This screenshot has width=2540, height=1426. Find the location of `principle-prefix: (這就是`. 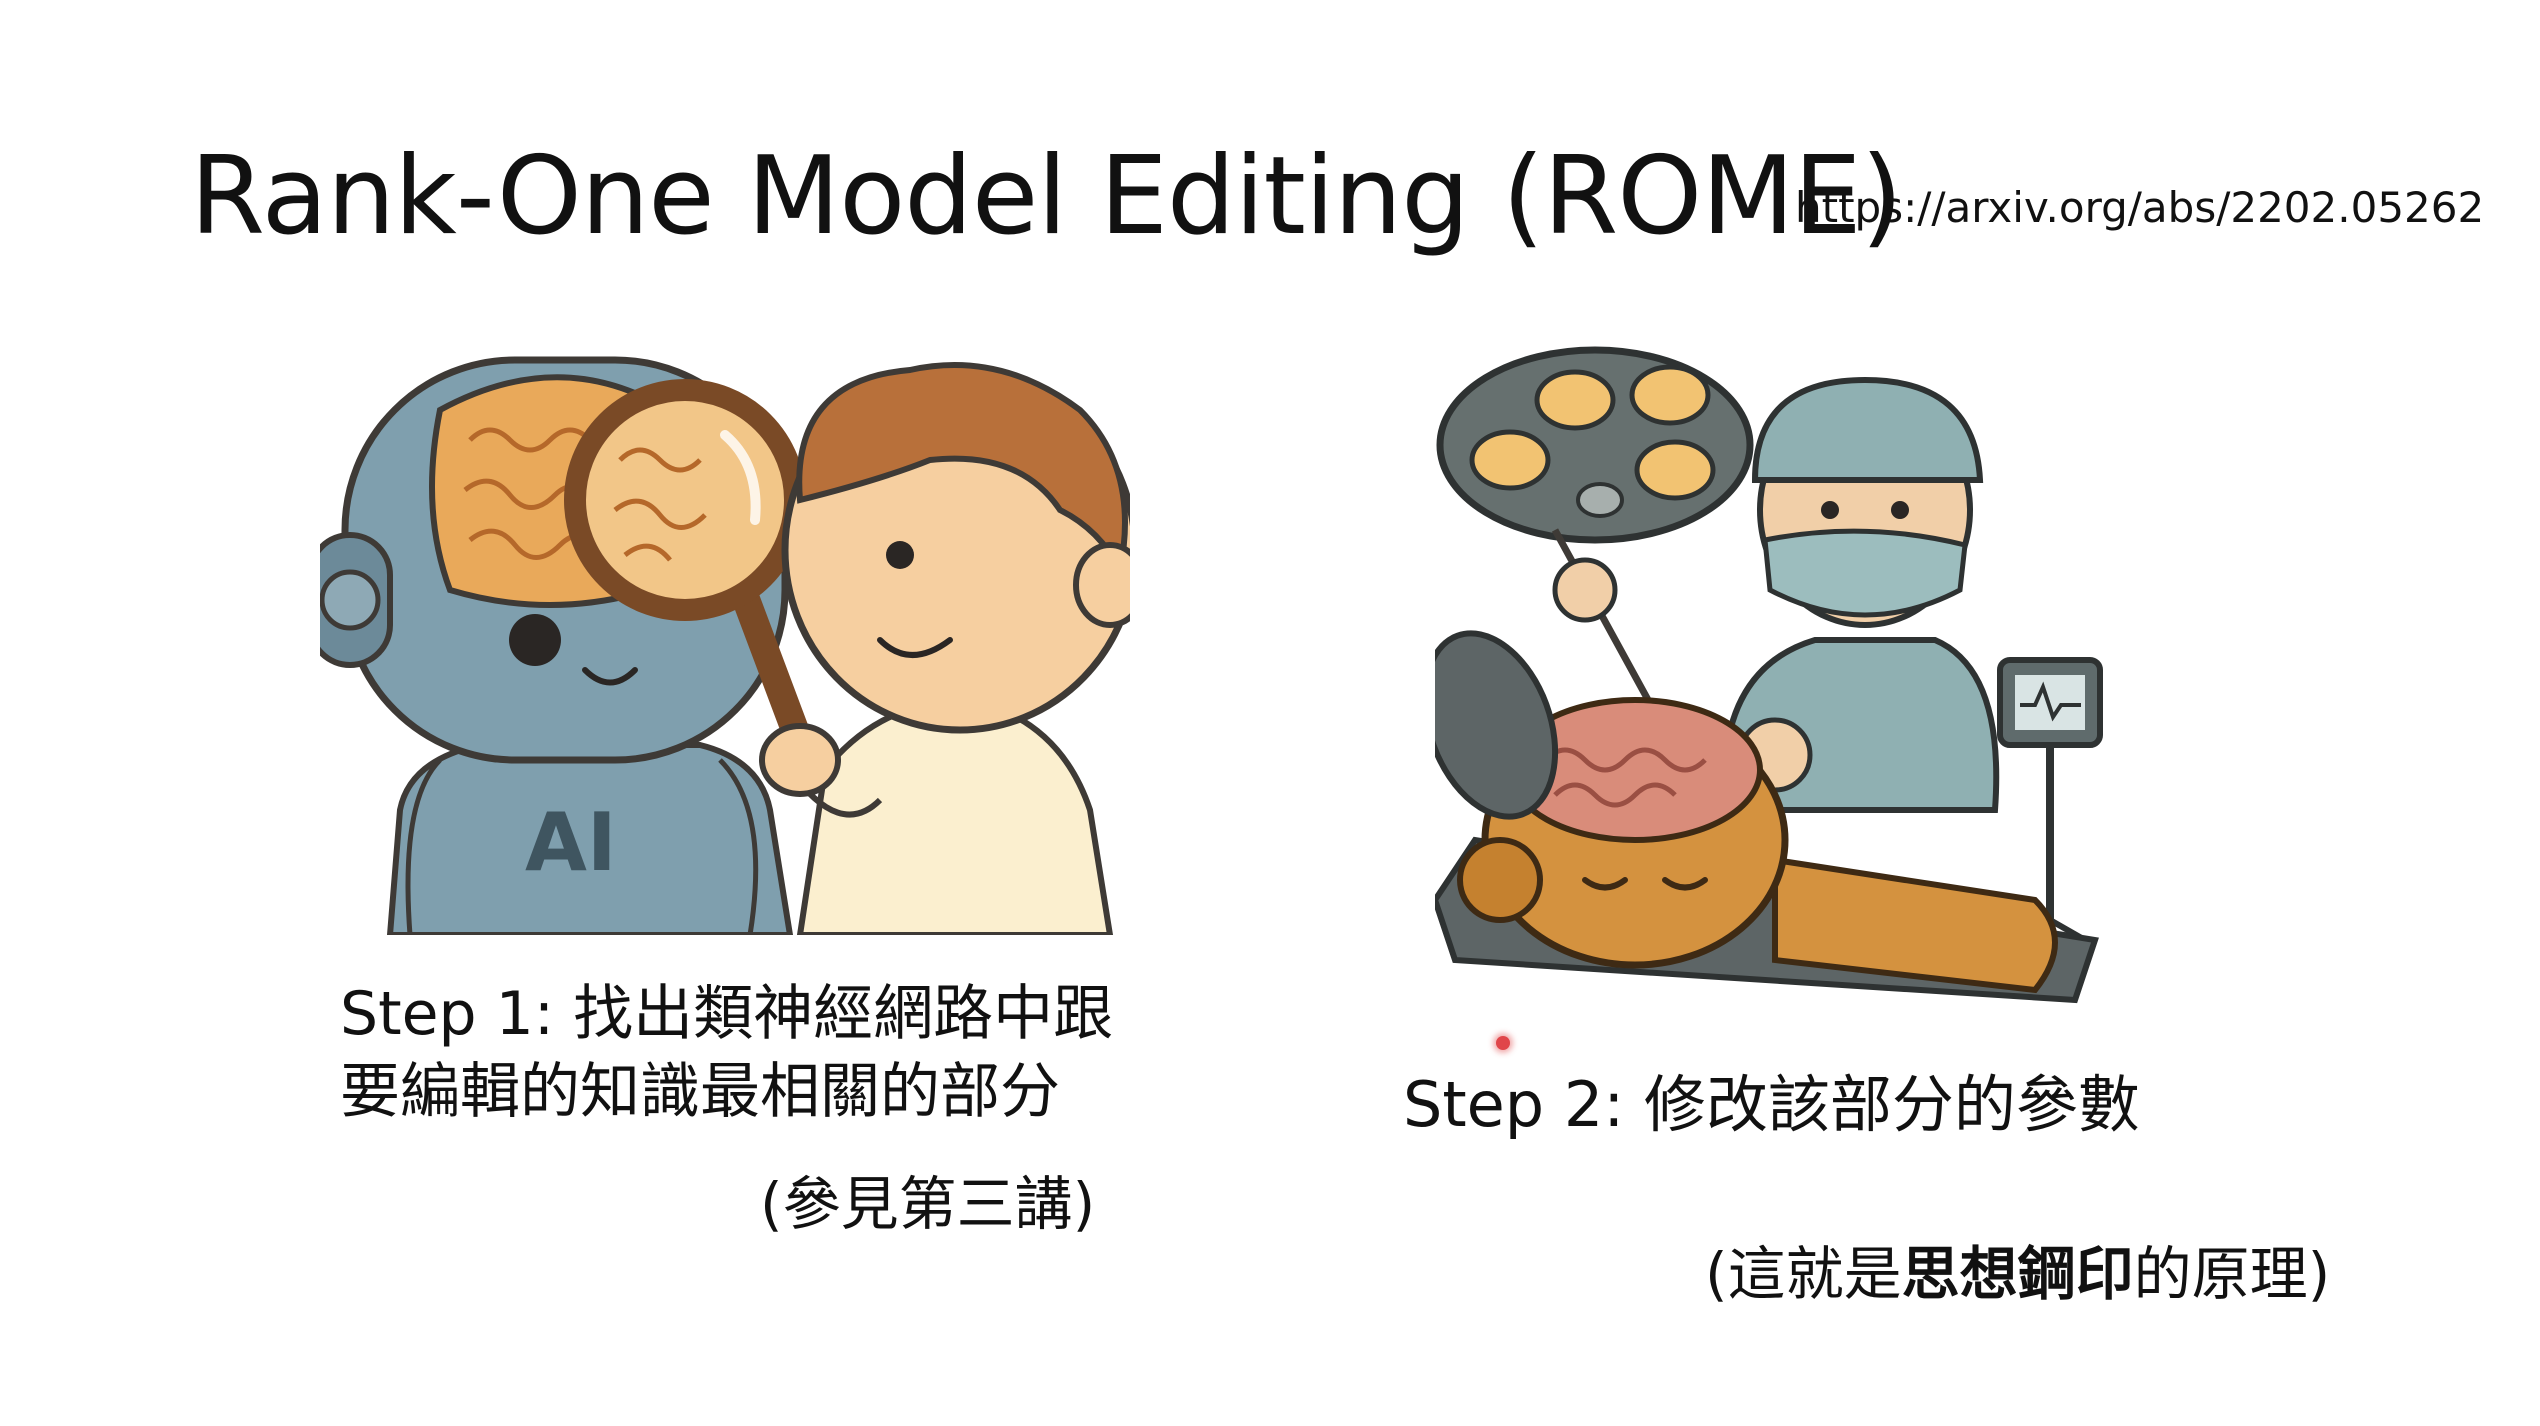

principle-prefix: (這就是 is located at coordinates (1803, 1274).